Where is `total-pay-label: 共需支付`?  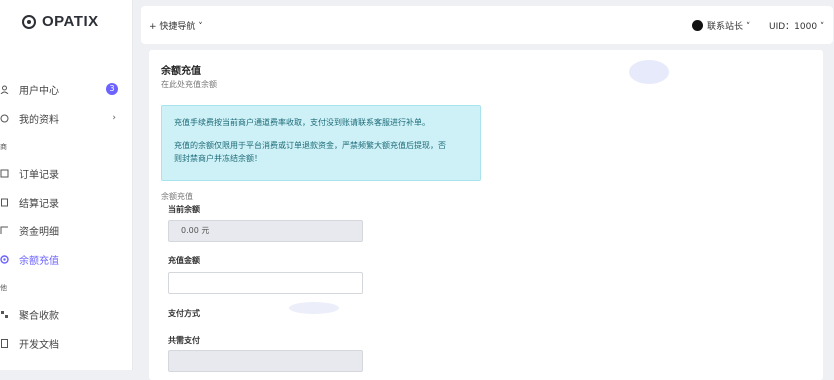
total-pay-label: 共需支付 is located at coordinates (184, 340).